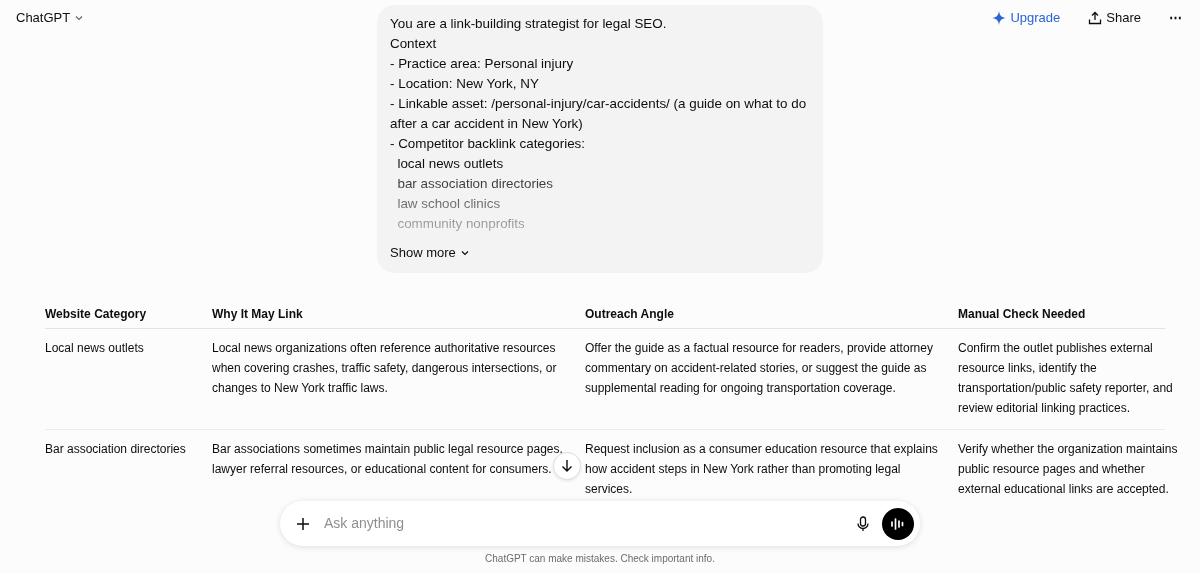 The height and width of the screenshot is (573, 1200). Describe the element at coordinates (413, 44) in the screenshot. I see `prompt-line: Context` at that location.